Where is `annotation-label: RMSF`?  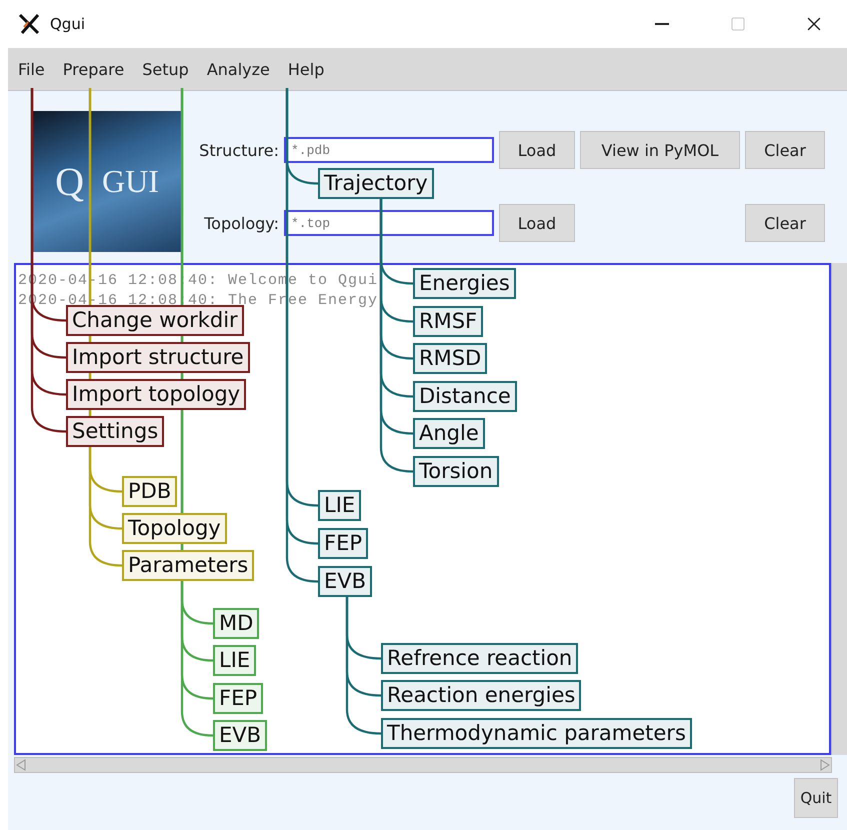 annotation-label: RMSF is located at coordinates (448, 321).